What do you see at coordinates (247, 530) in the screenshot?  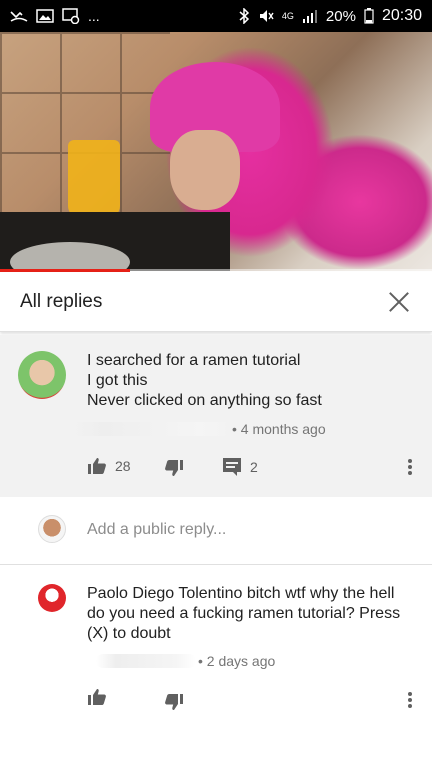 I see `reply-input` at bounding box center [247, 530].